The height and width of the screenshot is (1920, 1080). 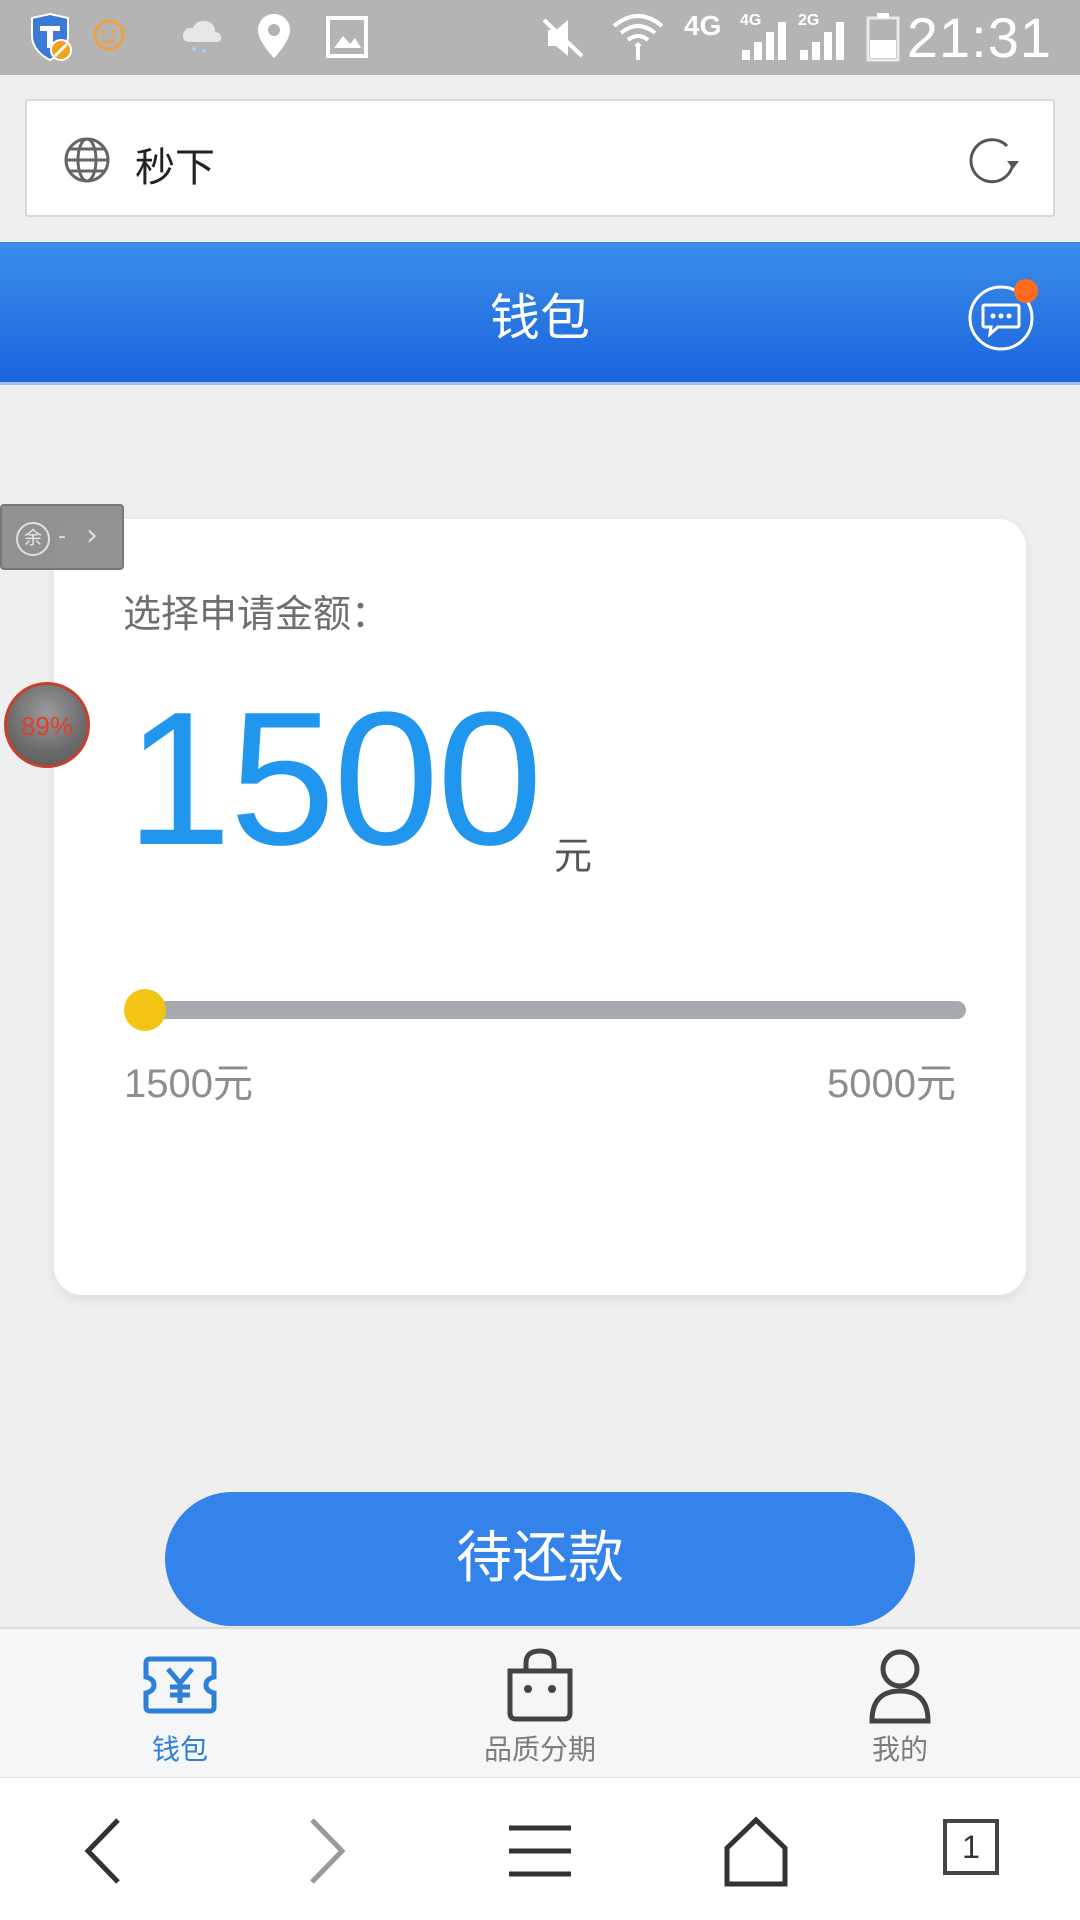 I want to click on security-shield-icon, so click(x=51, y=37).